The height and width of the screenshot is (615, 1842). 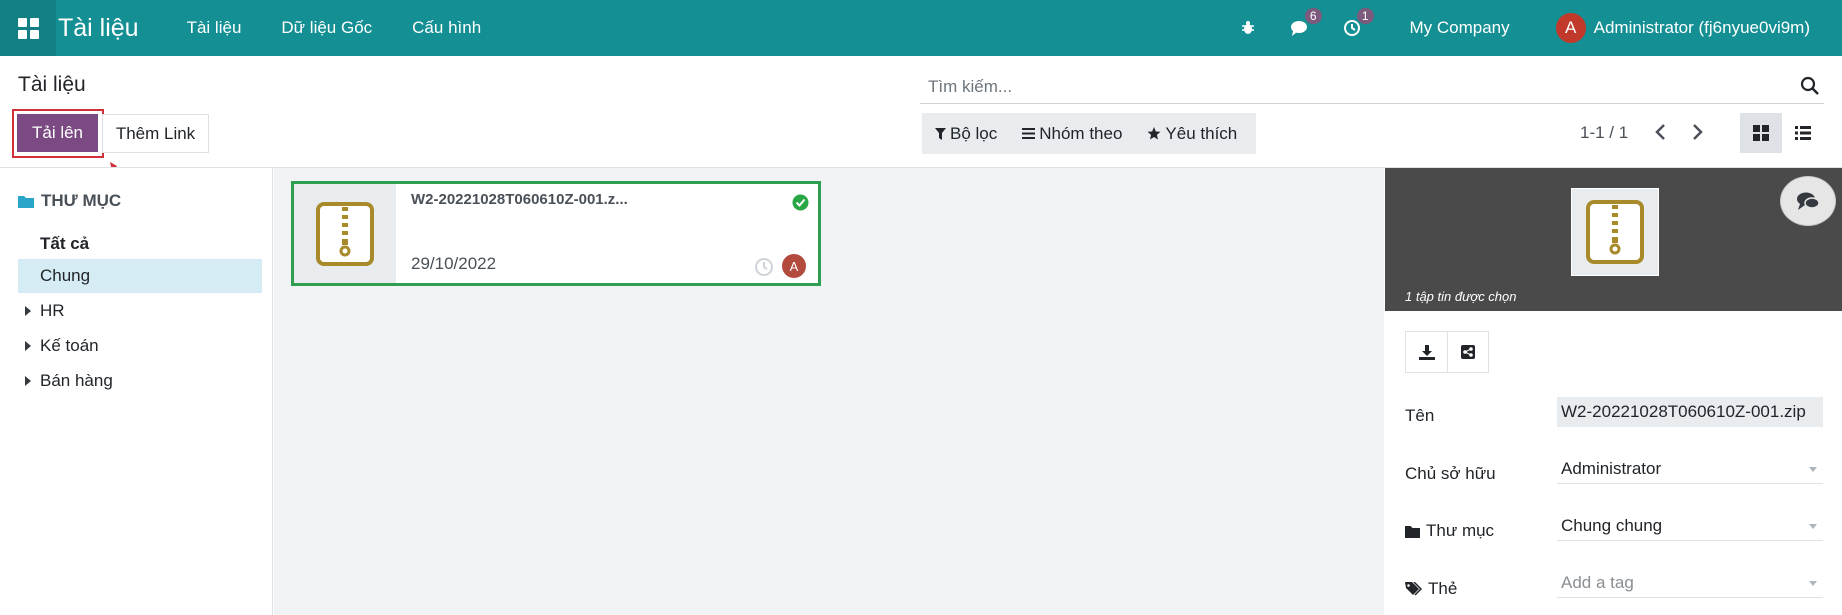 I want to click on filter-icon, so click(x=940, y=133).